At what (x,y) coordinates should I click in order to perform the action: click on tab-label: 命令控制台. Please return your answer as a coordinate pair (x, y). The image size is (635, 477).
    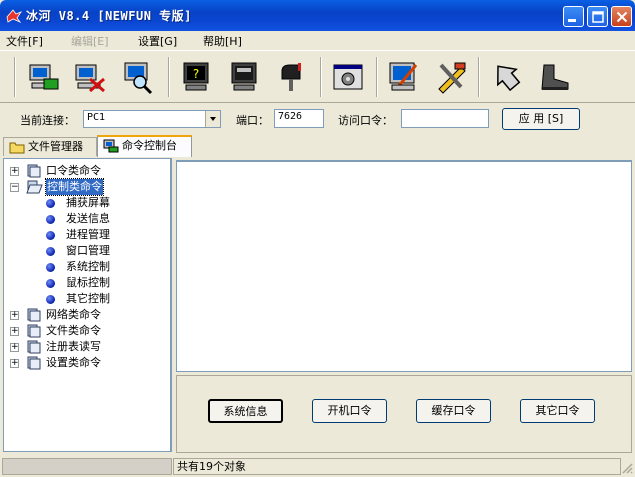
    Looking at the image, I should click on (149, 145).